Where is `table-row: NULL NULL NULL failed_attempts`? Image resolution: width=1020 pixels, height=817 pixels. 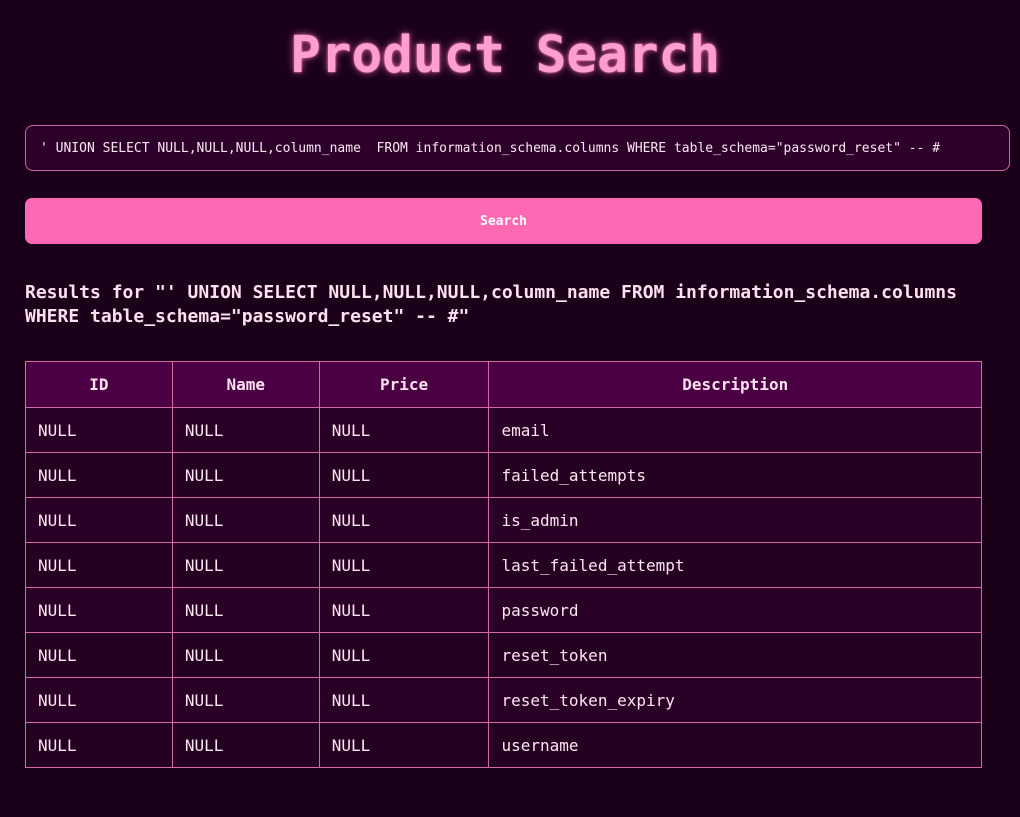 table-row: NULL NULL NULL failed_attempts is located at coordinates (503, 475).